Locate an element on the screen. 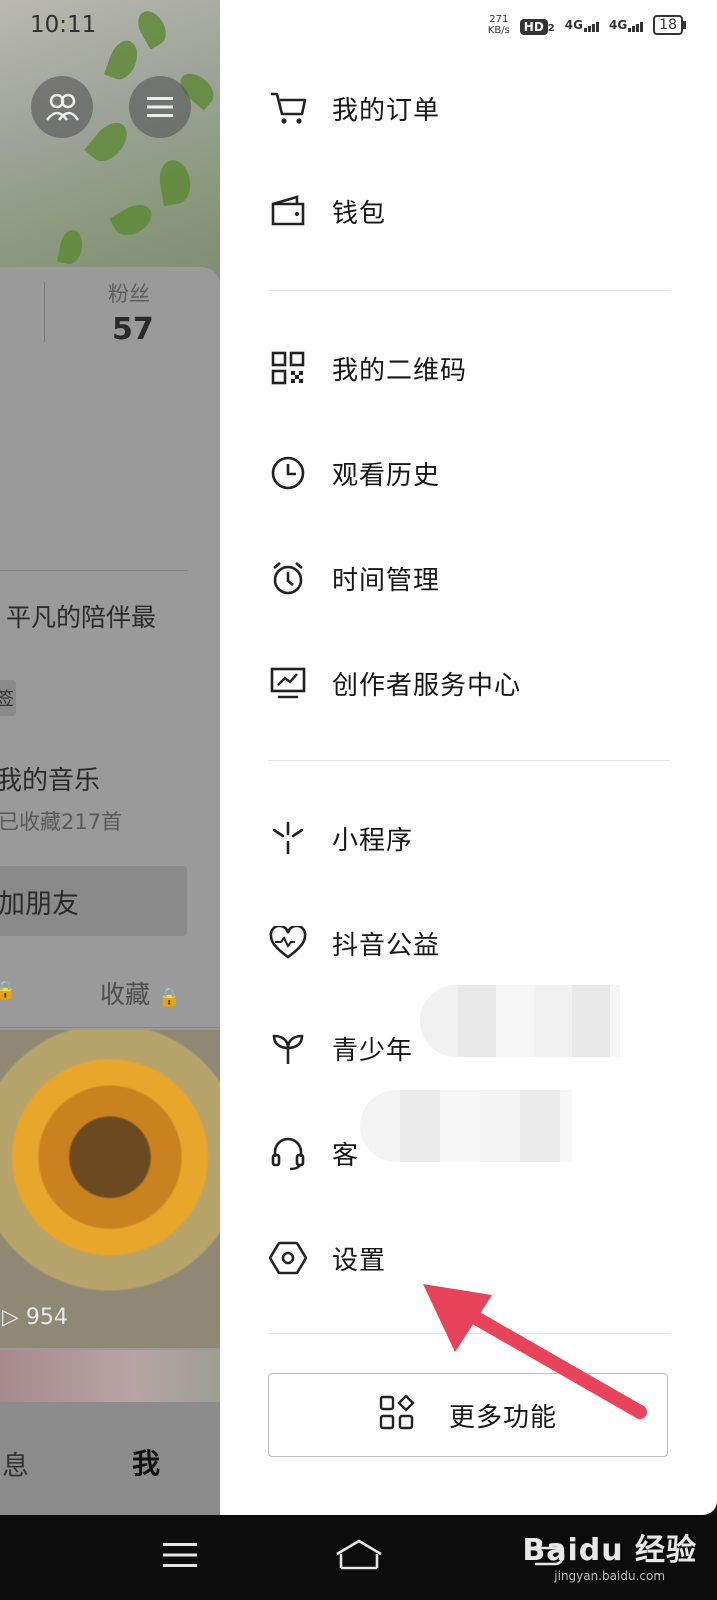  menu-button is located at coordinates (160, 107).